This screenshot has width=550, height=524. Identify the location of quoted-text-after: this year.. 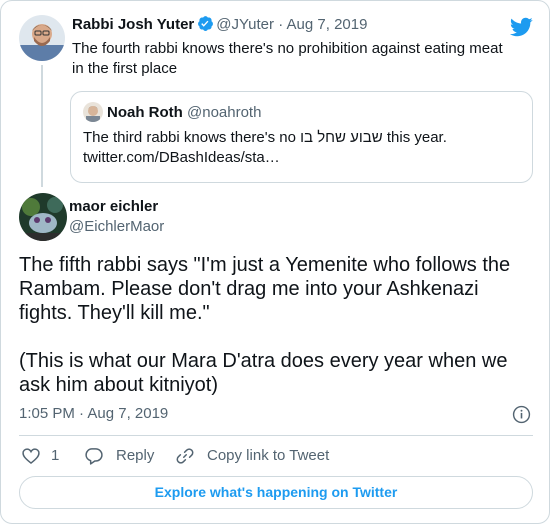
(414, 137).